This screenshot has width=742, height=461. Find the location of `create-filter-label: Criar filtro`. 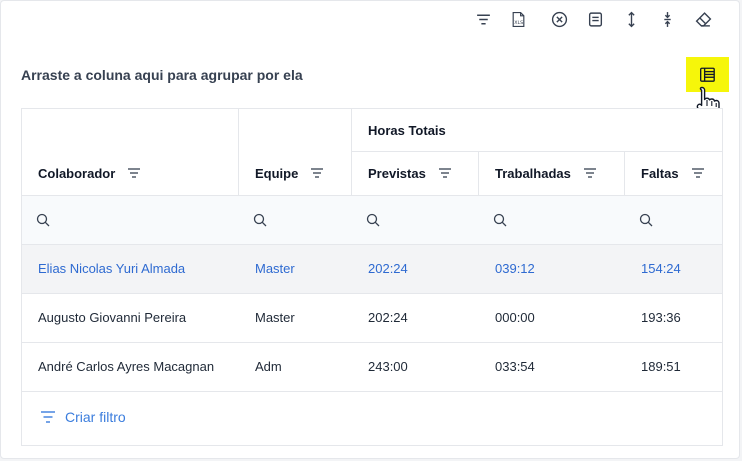

create-filter-label: Criar filtro is located at coordinates (95, 417).